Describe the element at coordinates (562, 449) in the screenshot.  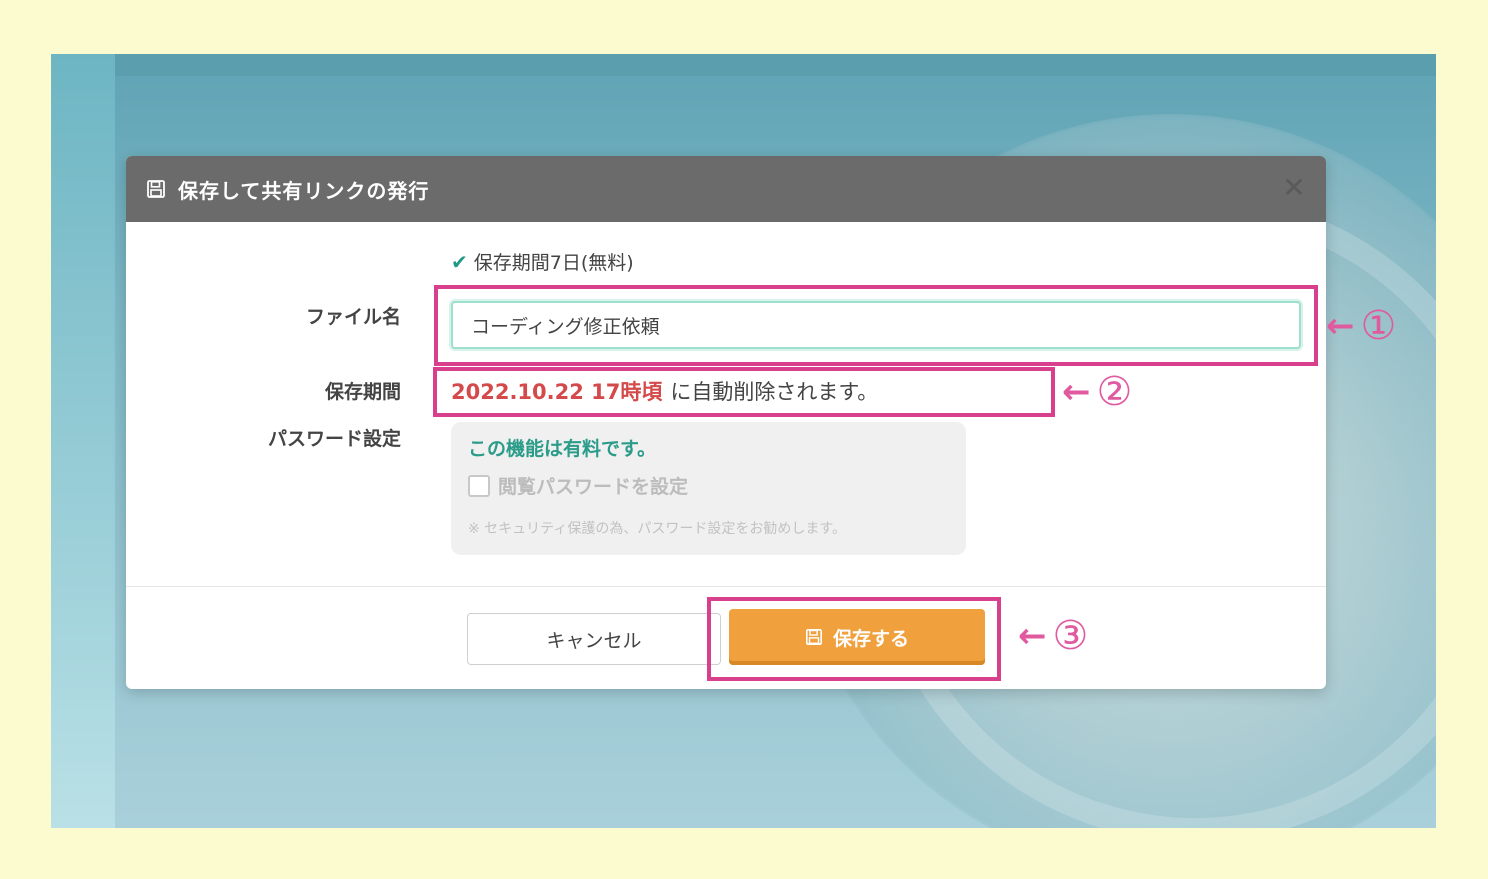
I see `paid-feature-notice: この機能は有料です。` at that location.